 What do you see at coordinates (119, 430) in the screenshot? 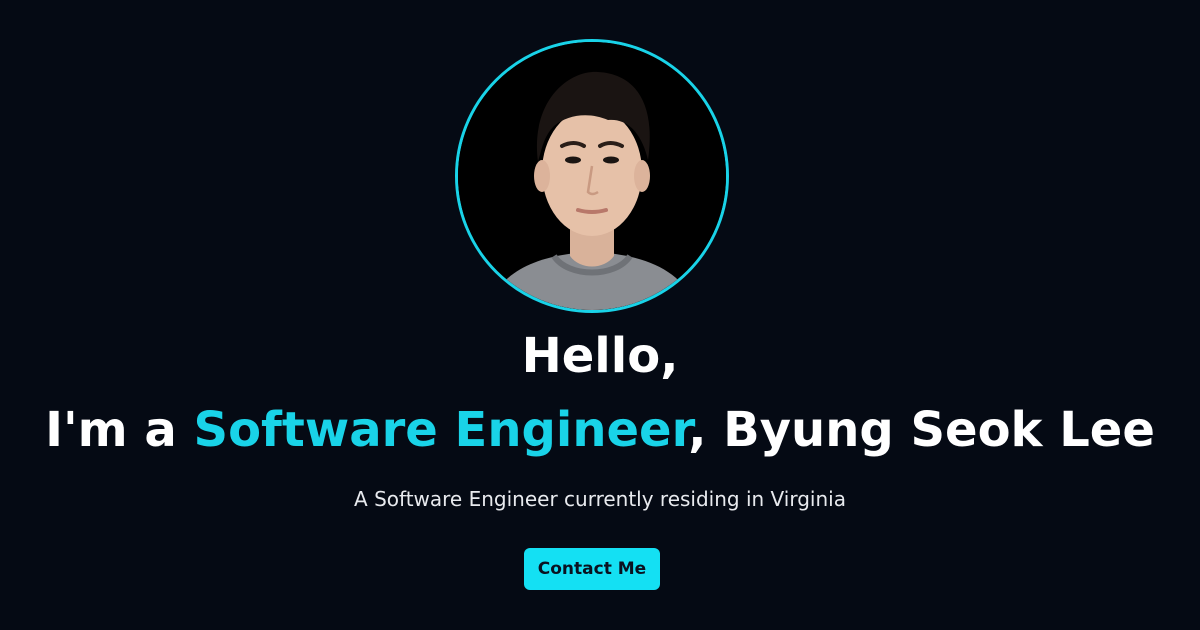
I see `intro-prefix: I'm a` at bounding box center [119, 430].